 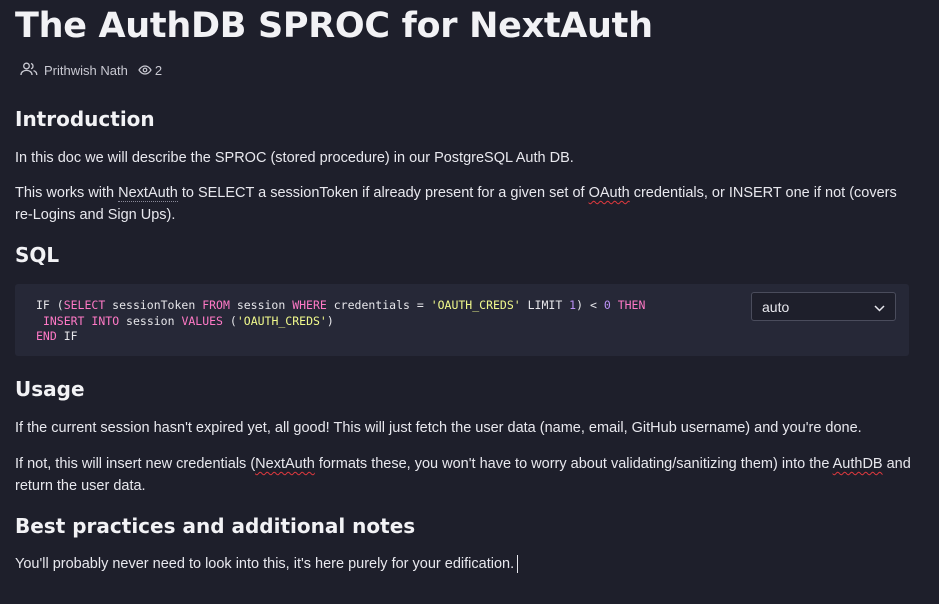 What do you see at coordinates (148, 193) in the screenshot?
I see `nextauth-term: NextAuth` at bounding box center [148, 193].